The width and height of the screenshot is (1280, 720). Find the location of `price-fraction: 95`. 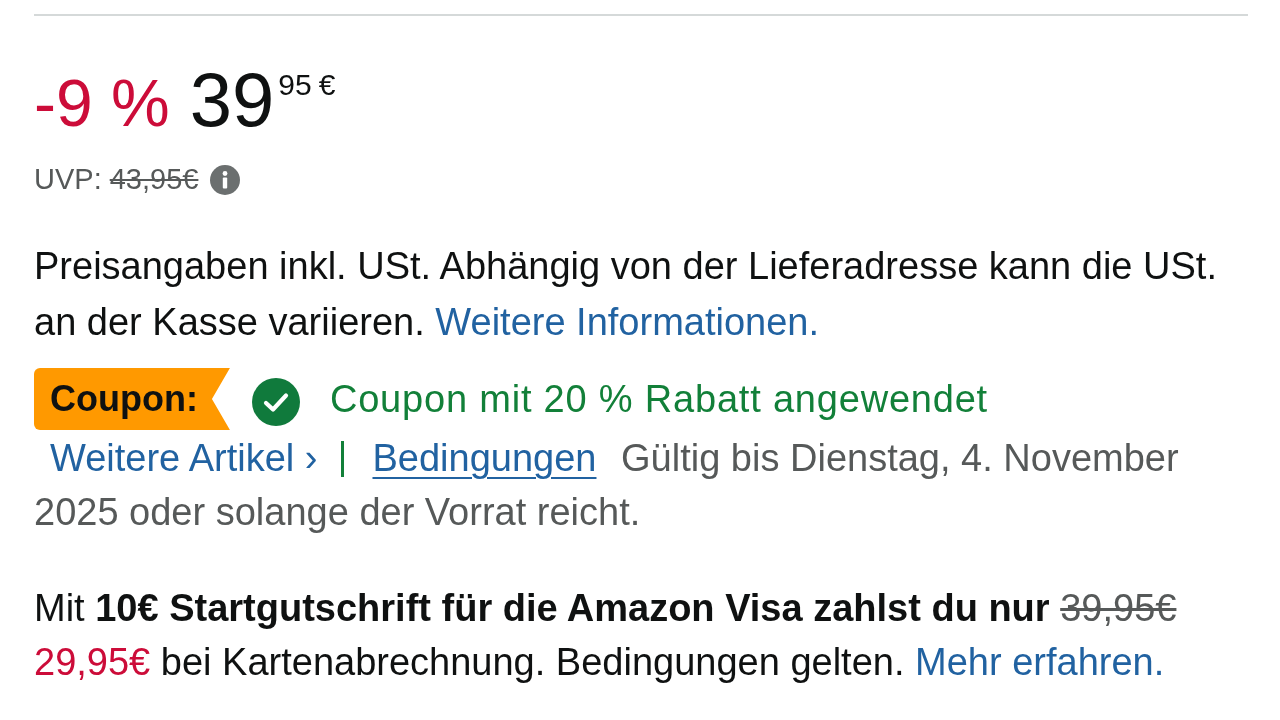

price-fraction: 95 is located at coordinates (295, 85).